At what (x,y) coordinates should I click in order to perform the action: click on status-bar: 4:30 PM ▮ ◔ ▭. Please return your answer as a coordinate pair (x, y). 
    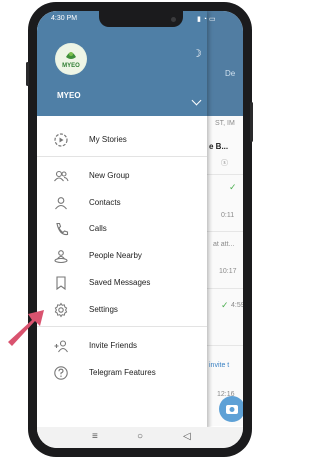
    Looking at the image, I should click on (140, 19).